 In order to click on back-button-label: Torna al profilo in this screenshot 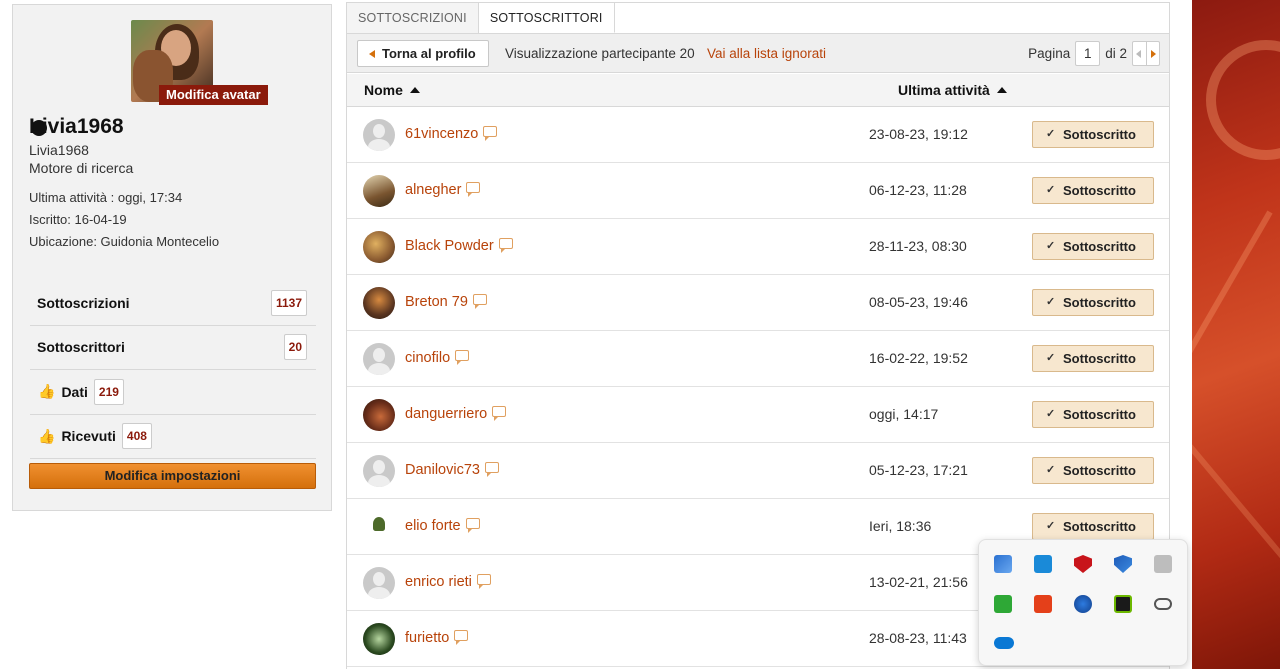, I will do `click(429, 53)`.